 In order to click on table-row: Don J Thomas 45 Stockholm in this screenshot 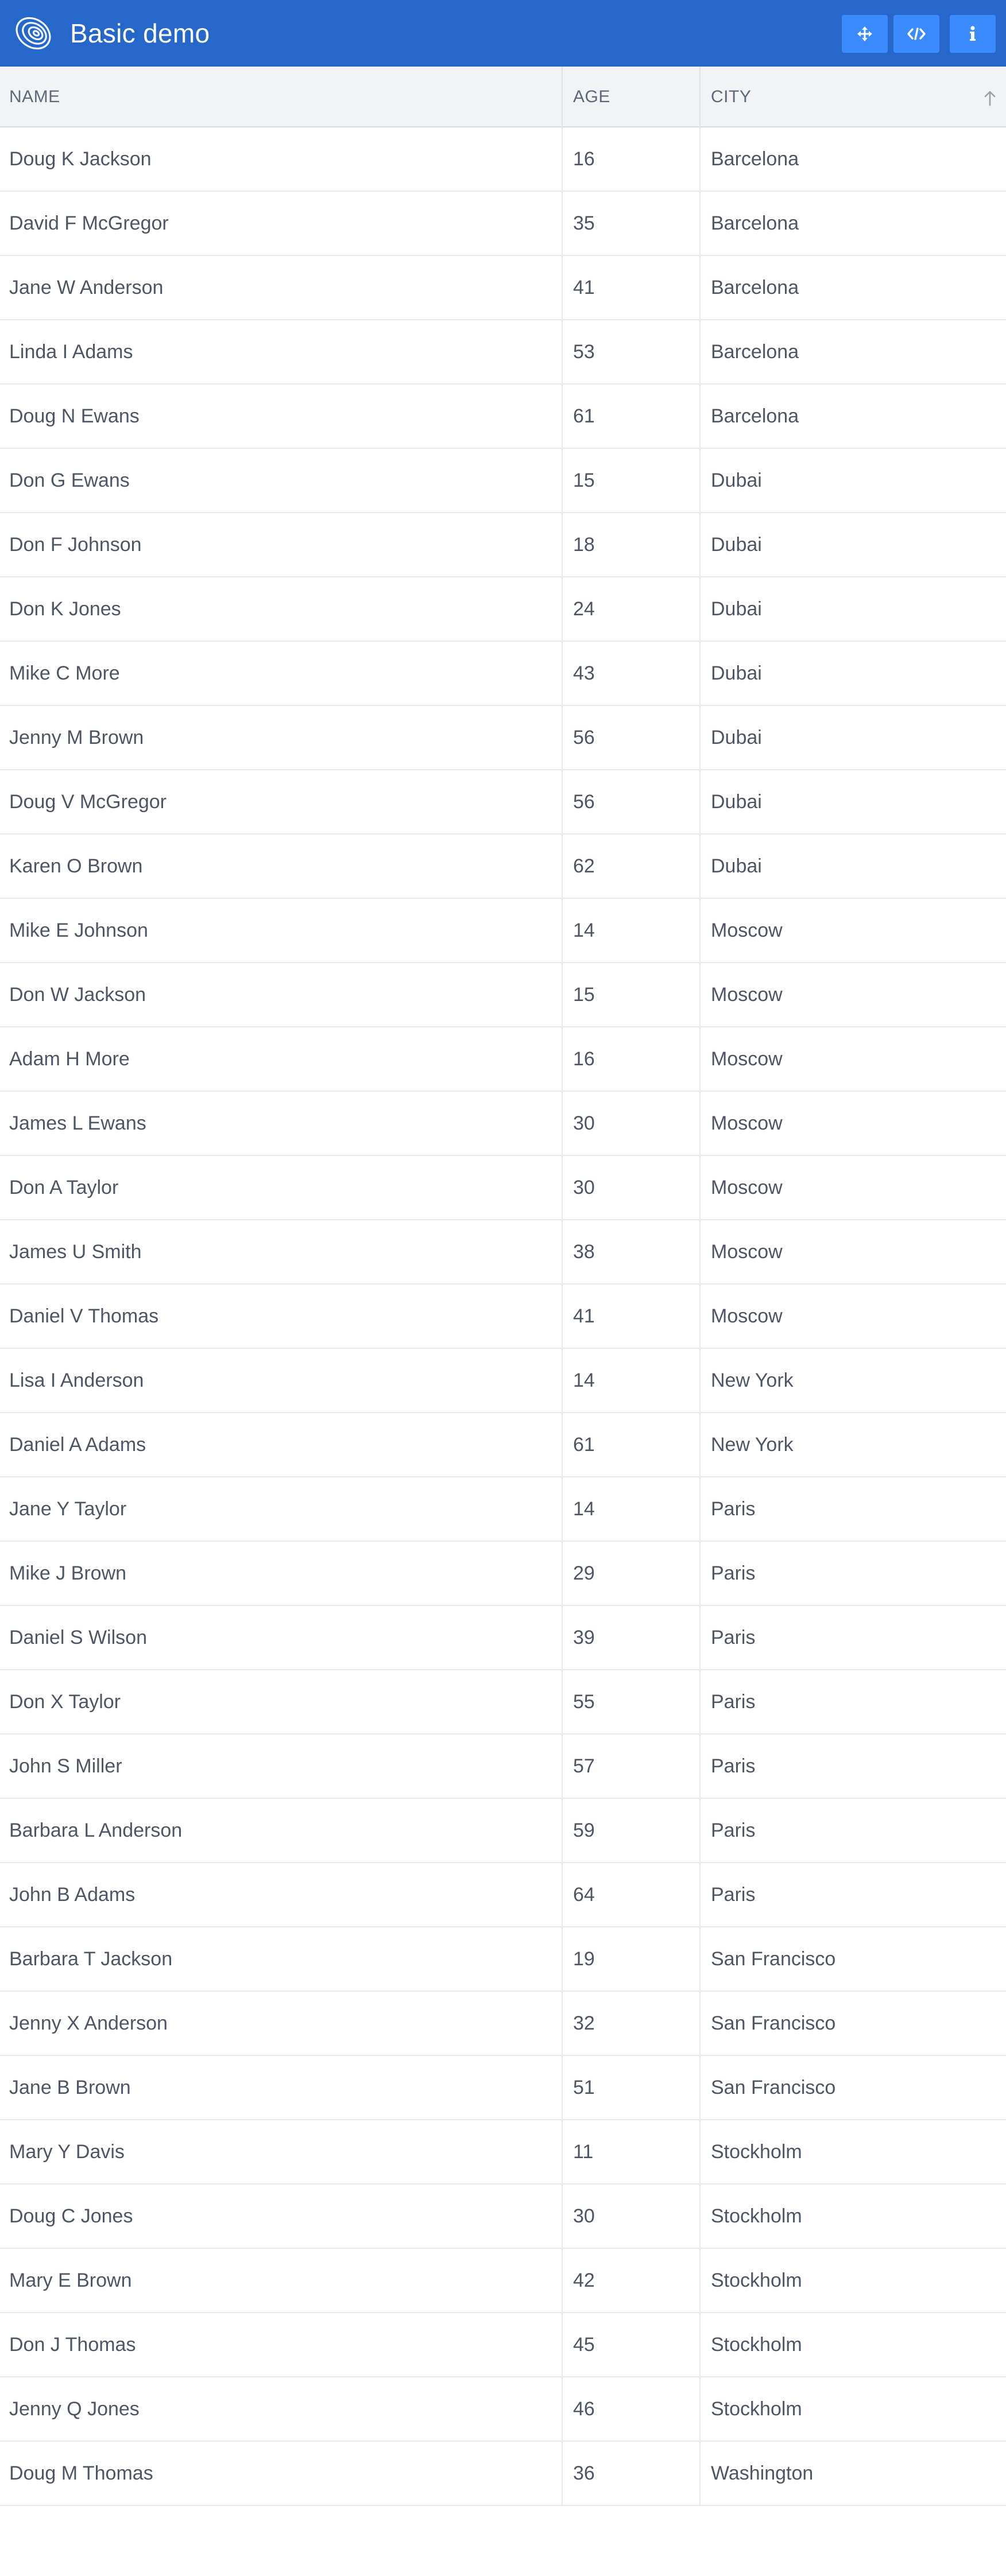, I will do `click(503, 2345)`.